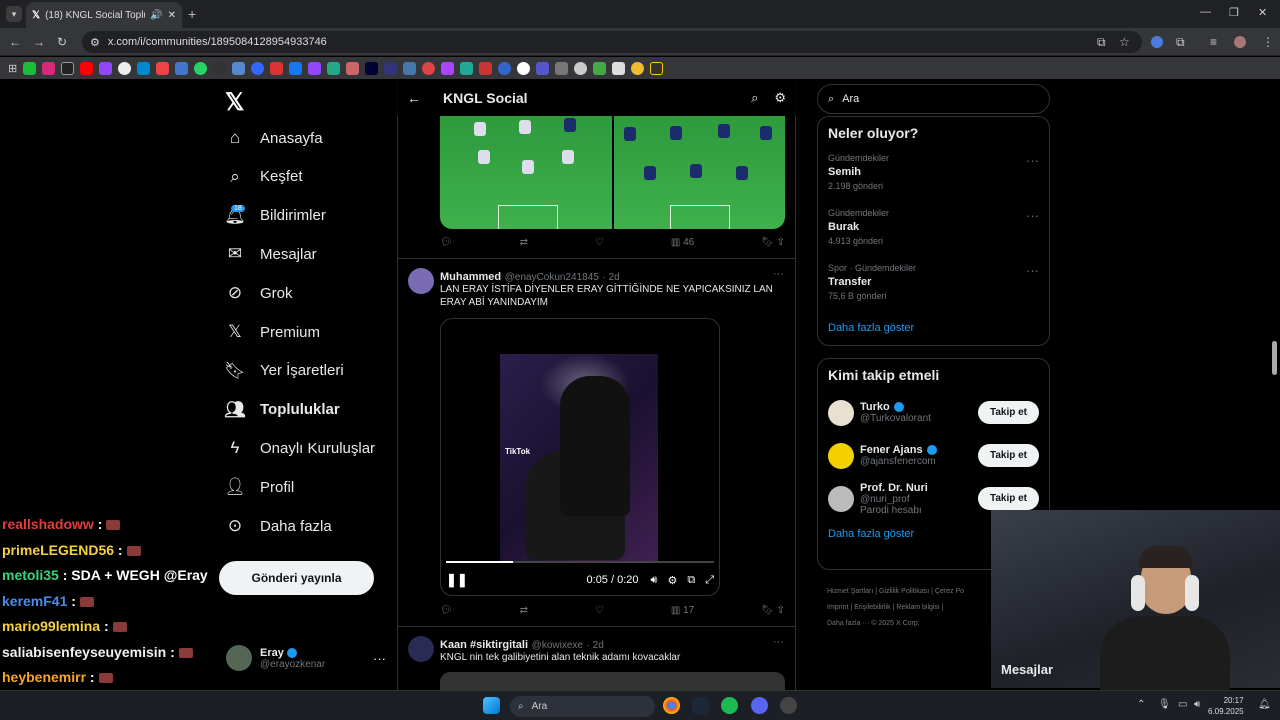 The image size is (1280, 720). What do you see at coordinates (691, 580) in the screenshot?
I see `pip-icon: ⧉` at bounding box center [691, 580].